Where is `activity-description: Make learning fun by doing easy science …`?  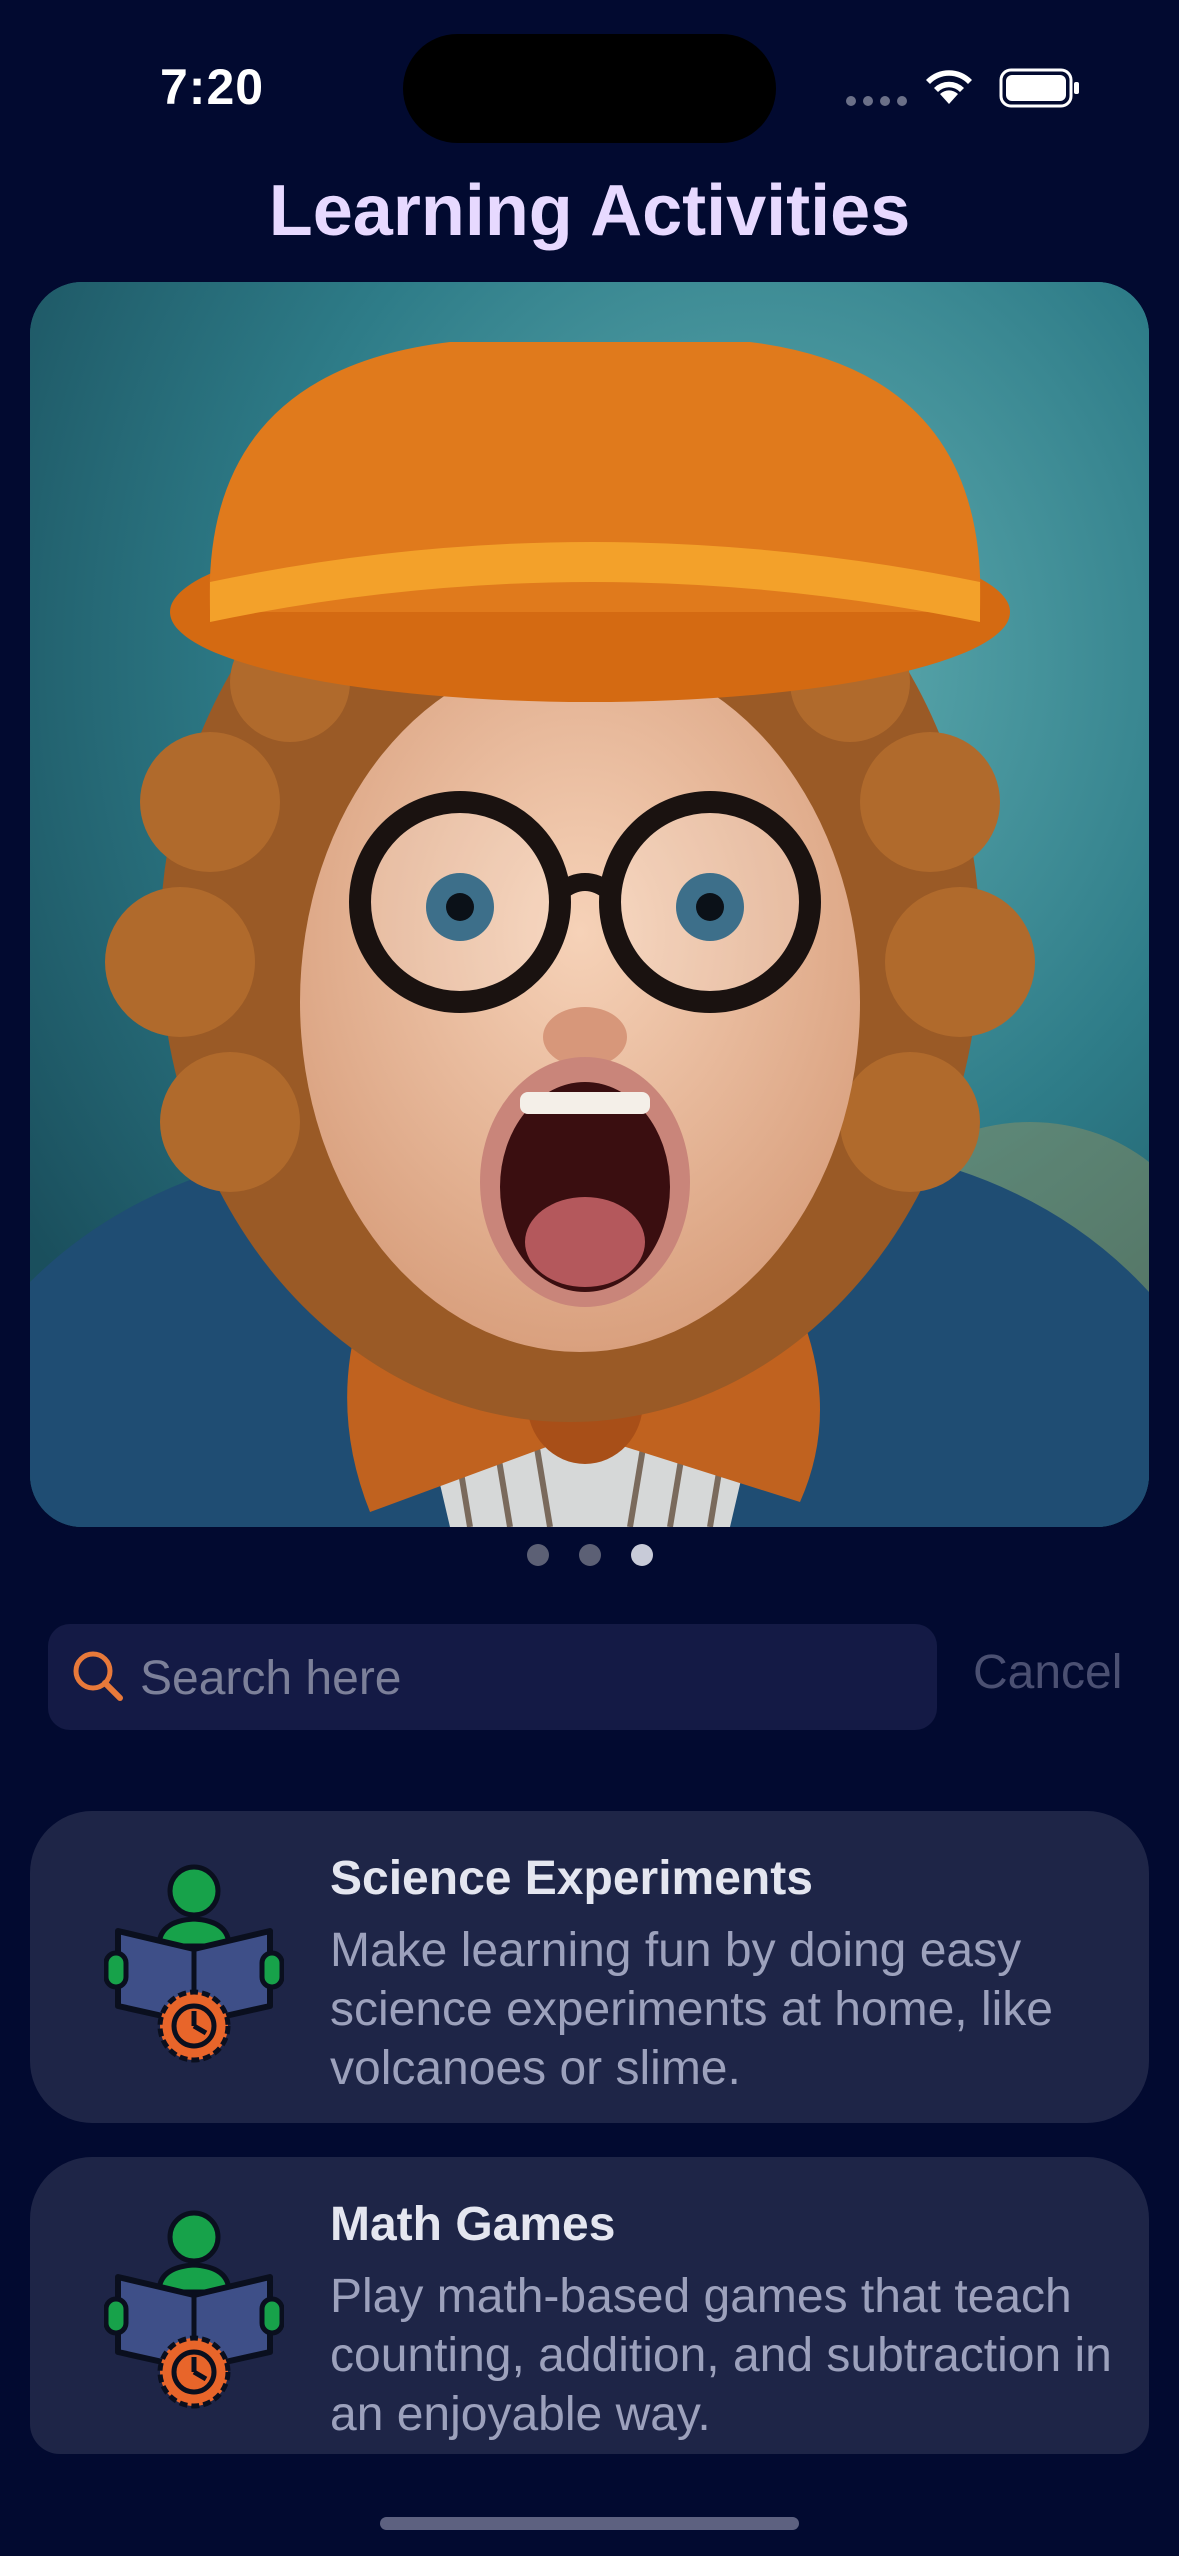 activity-description: Make learning fun by doing easy science … is located at coordinates (691, 2009).